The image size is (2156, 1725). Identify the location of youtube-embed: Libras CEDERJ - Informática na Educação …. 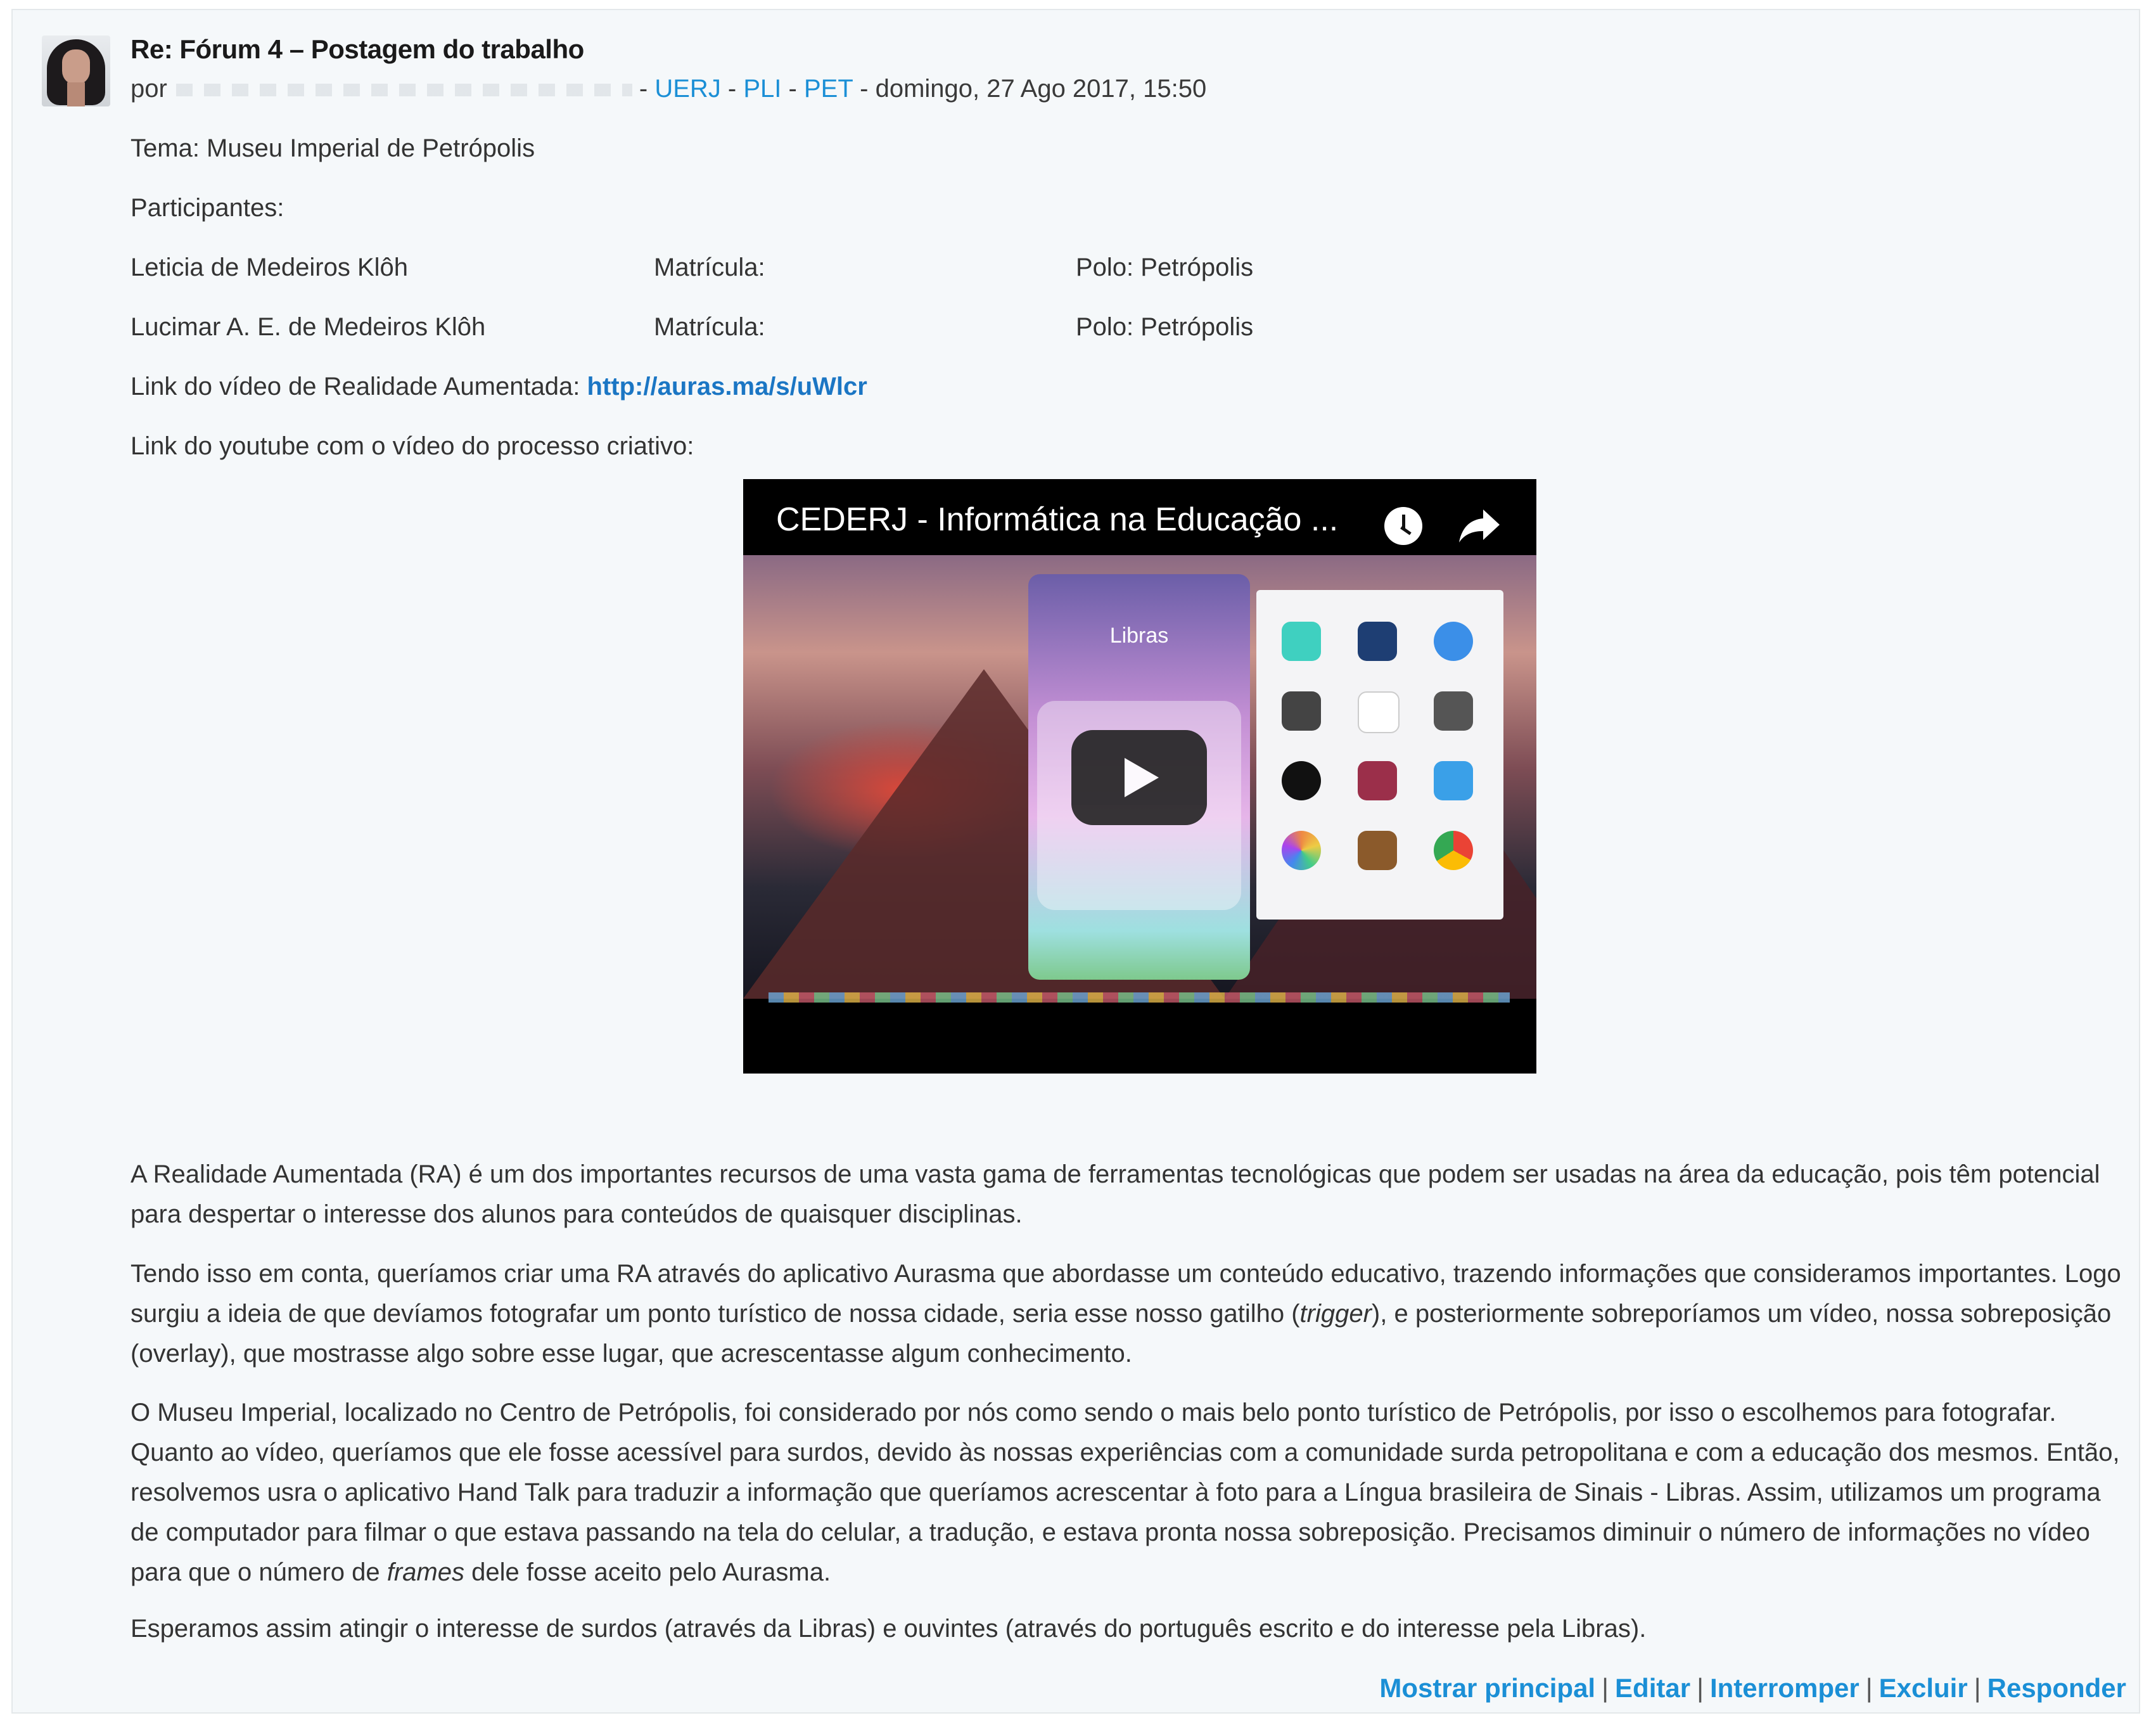
(1139, 776).